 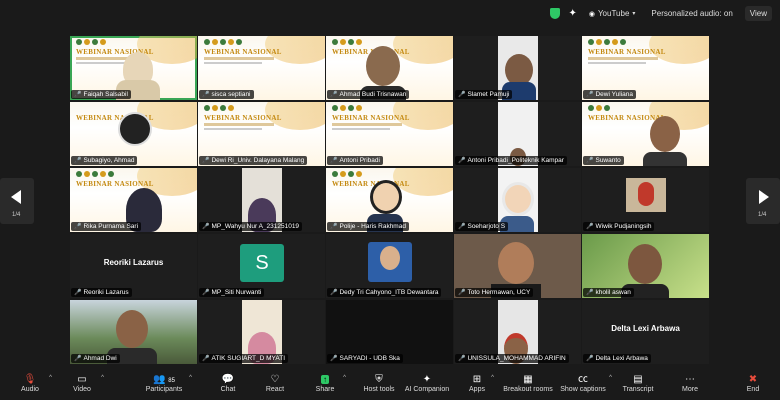 I want to click on video-tile: WEBINAR NASIONAL 🎤 sisca septiani, so click(x=261, y=68).